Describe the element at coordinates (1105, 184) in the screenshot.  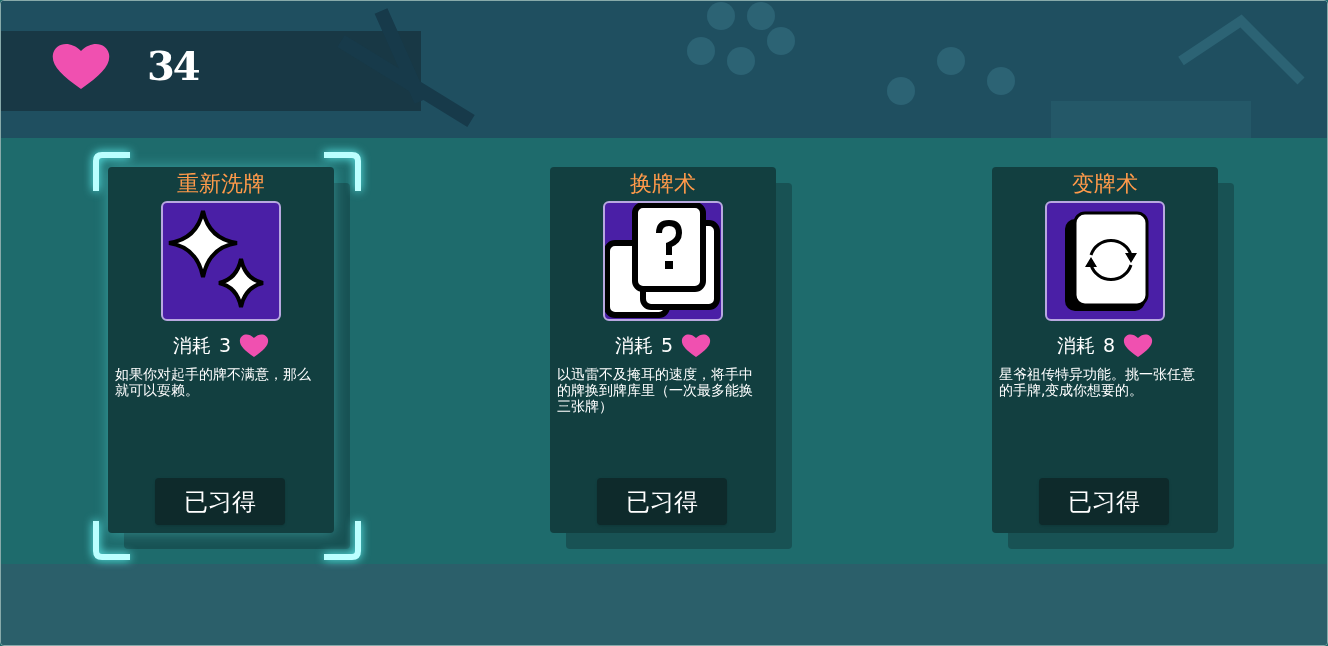
I see `card-title: 变牌术` at that location.